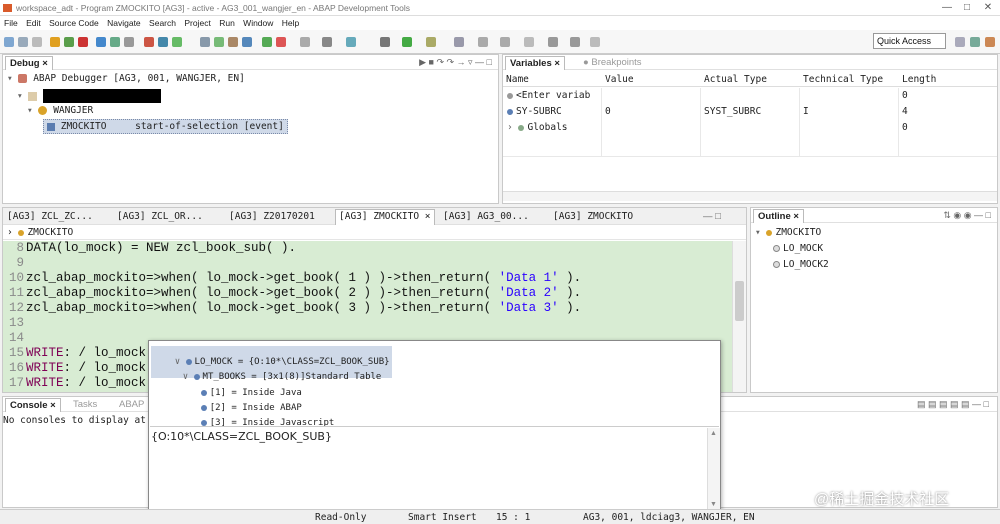 The width and height of the screenshot is (1000, 524). Describe the element at coordinates (9, 42) in the screenshot. I see `new-icon` at that location.